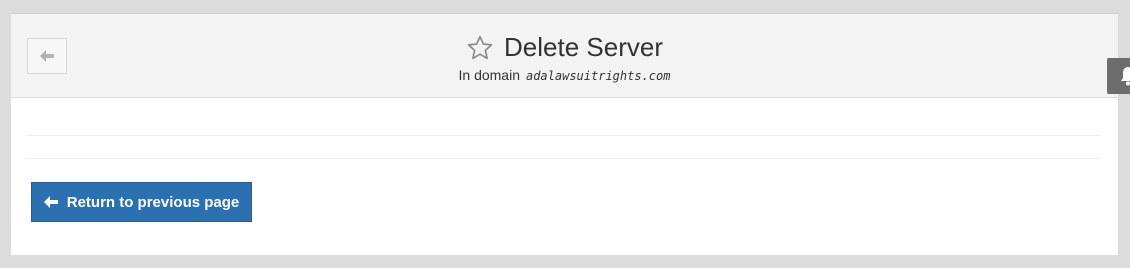 This screenshot has height=268, width=1130. I want to click on domain-name: adalawsuitrights.com, so click(598, 76).